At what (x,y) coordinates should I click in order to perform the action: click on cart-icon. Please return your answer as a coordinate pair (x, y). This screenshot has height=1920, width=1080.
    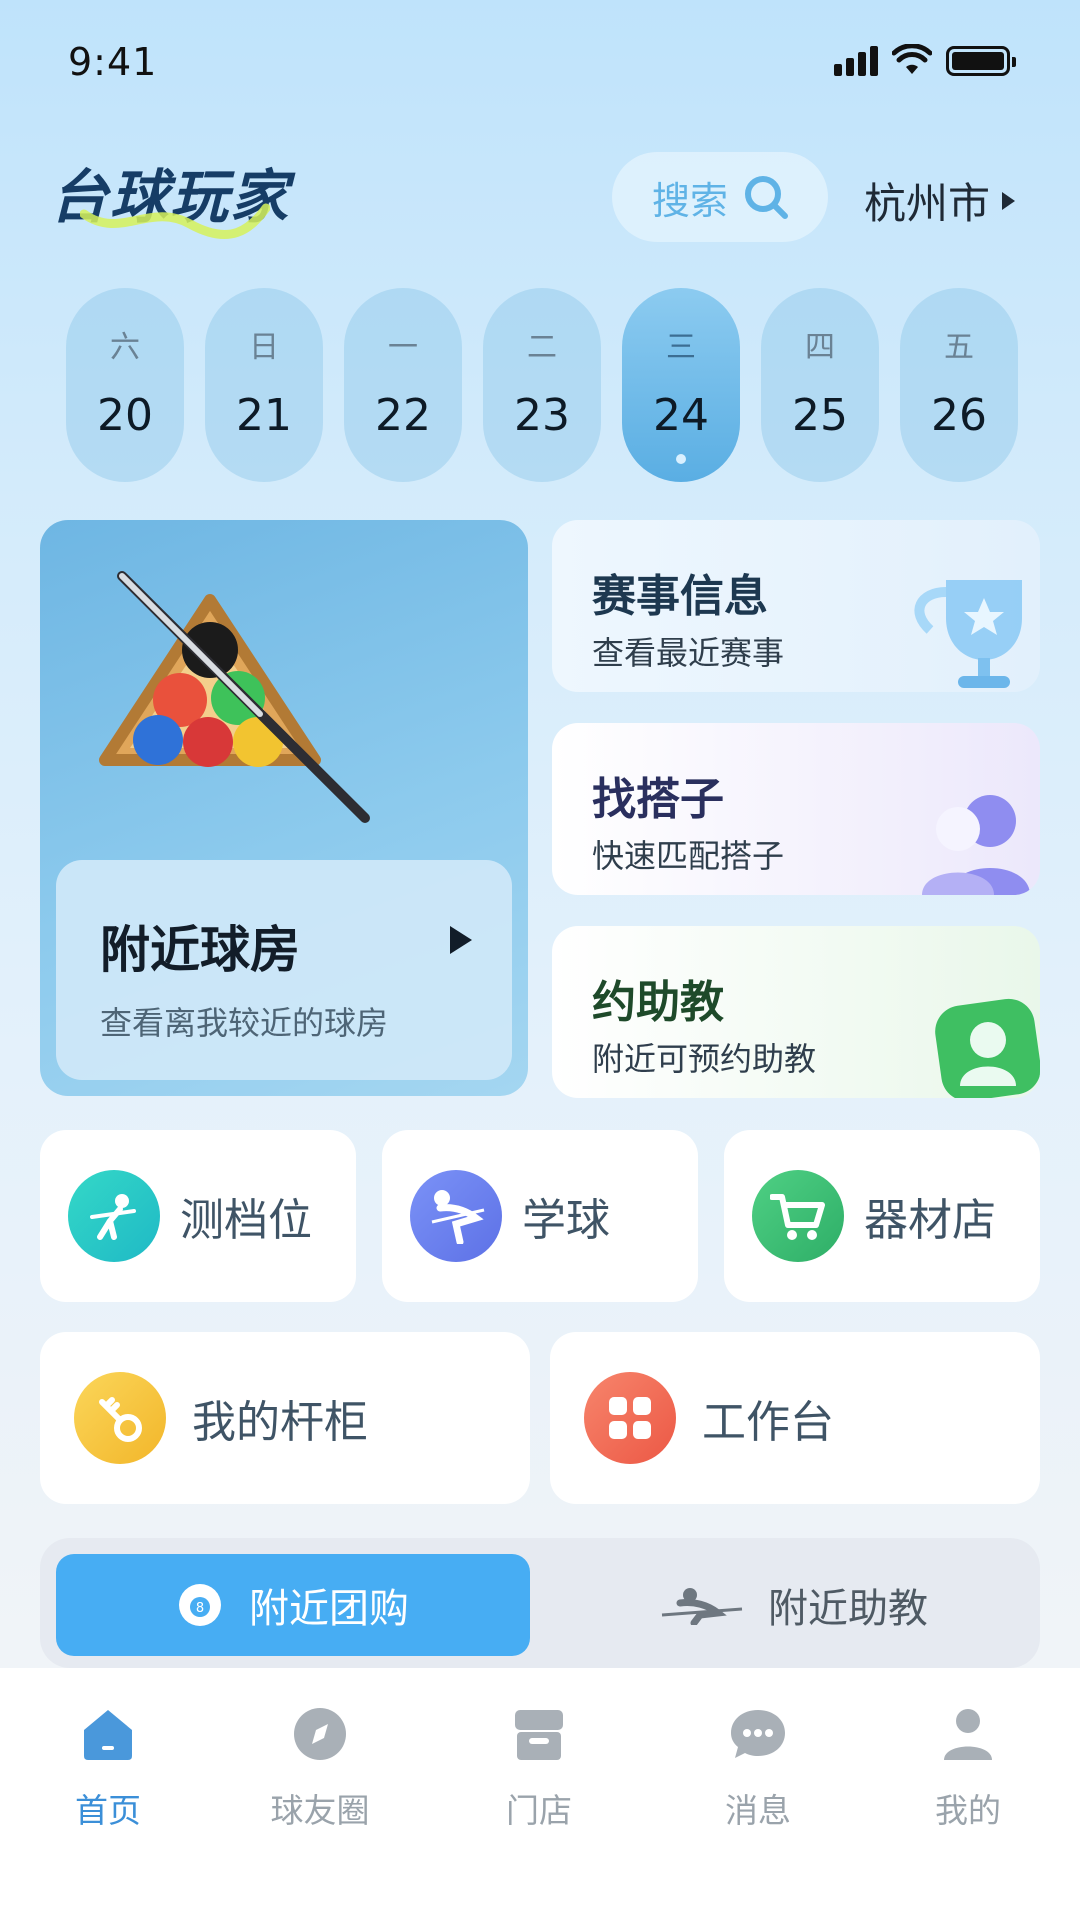
    Looking at the image, I should click on (798, 1216).